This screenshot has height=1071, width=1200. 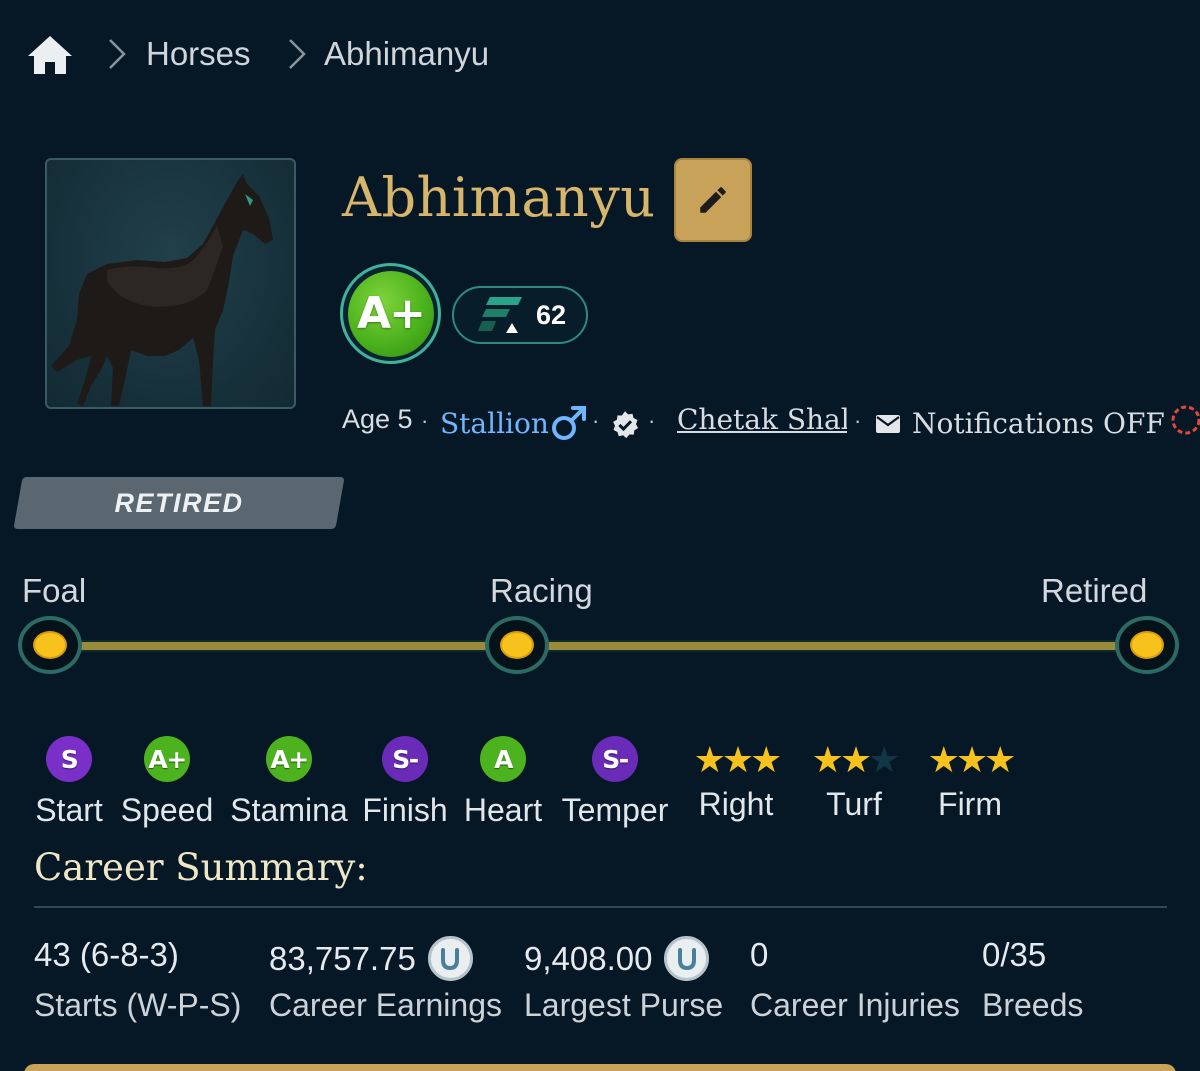 I want to click on stat-value: 83,757.75, so click(x=342, y=958).